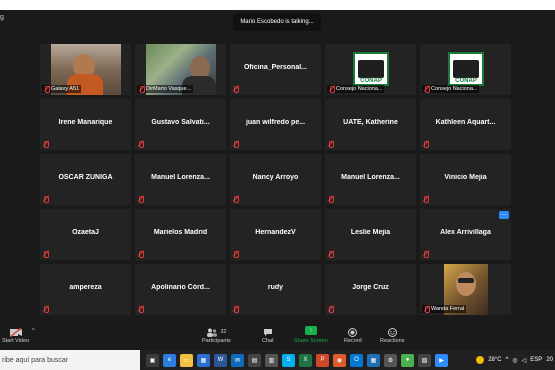 This screenshot has width=555, height=370. Describe the element at coordinates (466, 280) in the screenshot. I see `sunglasses-image` at that location.